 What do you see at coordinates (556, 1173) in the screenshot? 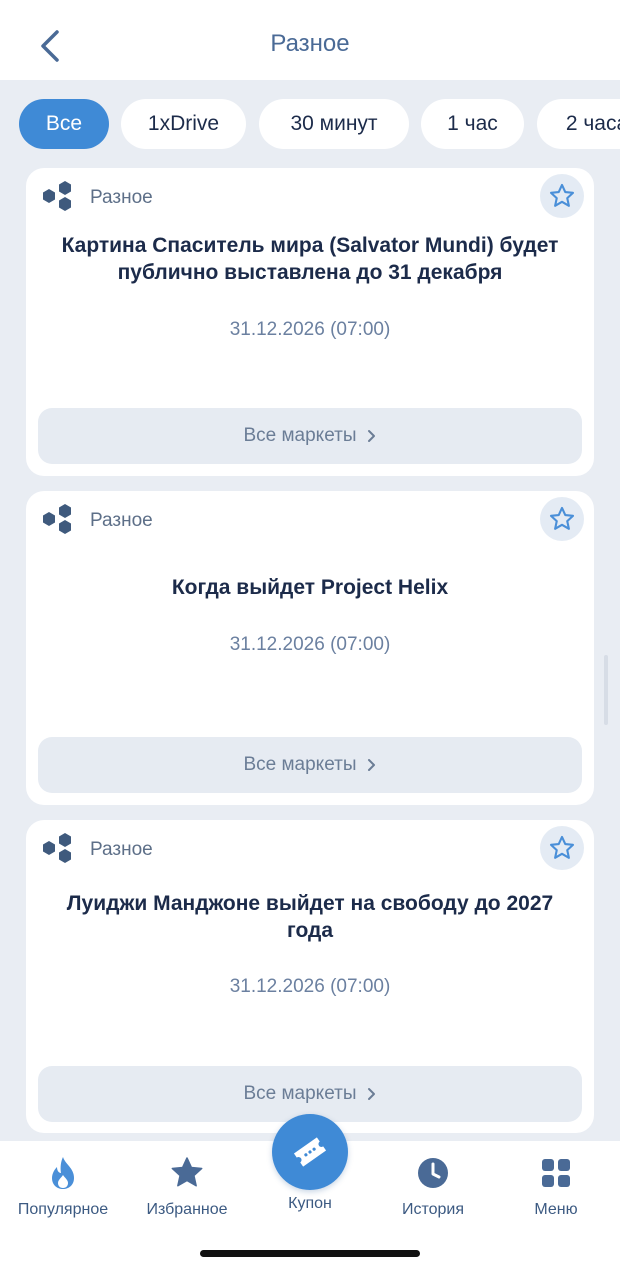
I see `grid-menu-icon` at bounding box center [556, 1173].